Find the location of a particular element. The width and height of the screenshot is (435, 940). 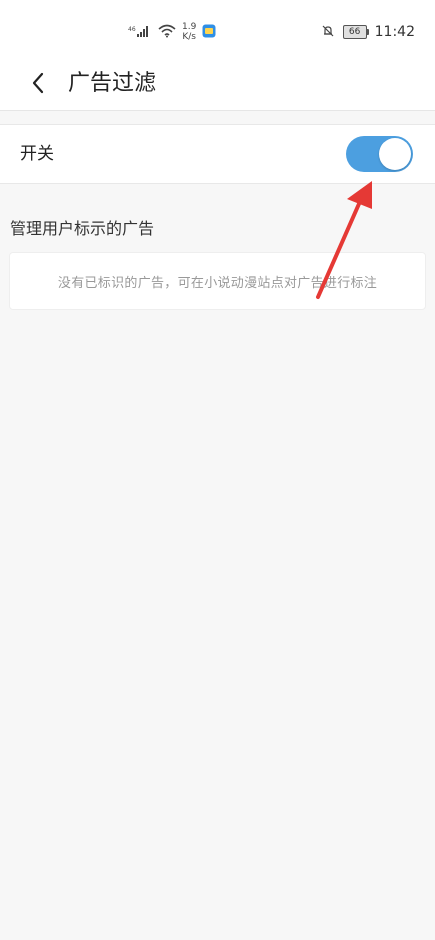

status-bar-right: 66 11:42 is located at coordinates (368, 32).